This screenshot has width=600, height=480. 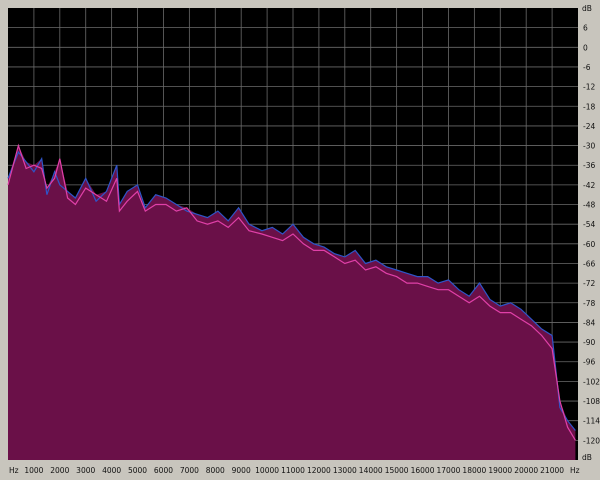 I want to click on x-unit-label: Hz, so click(x=14, y=470).